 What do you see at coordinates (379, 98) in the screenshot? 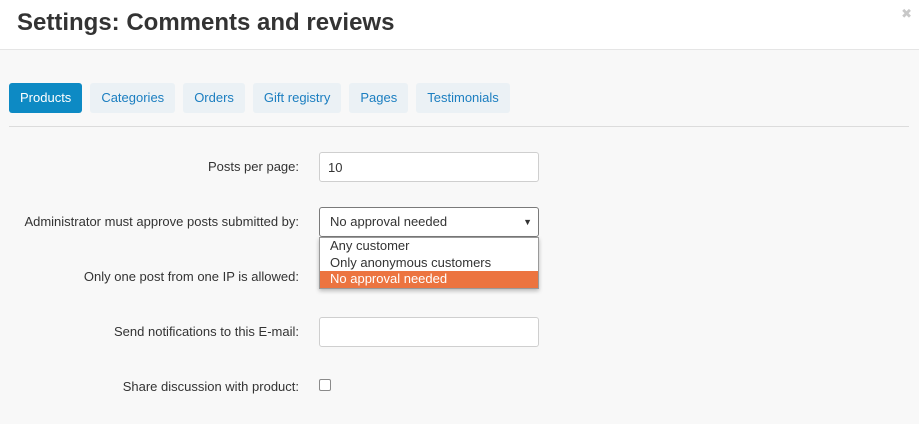
I see `tab-pages: Pages` at bounding box center [379, 98].